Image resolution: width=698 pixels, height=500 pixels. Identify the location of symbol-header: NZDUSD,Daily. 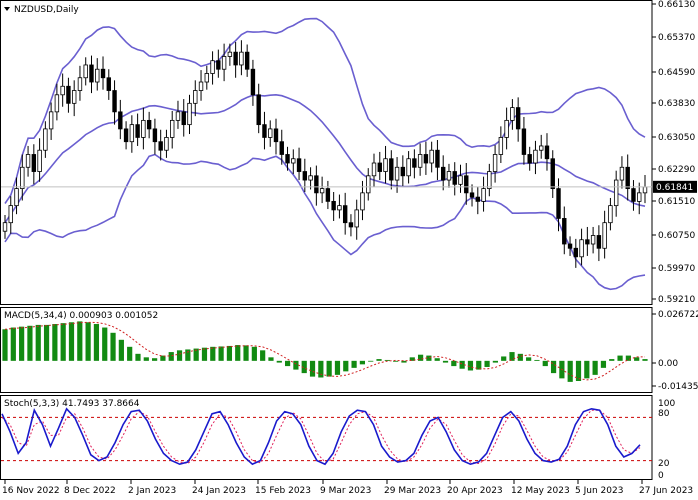
(41, 10).